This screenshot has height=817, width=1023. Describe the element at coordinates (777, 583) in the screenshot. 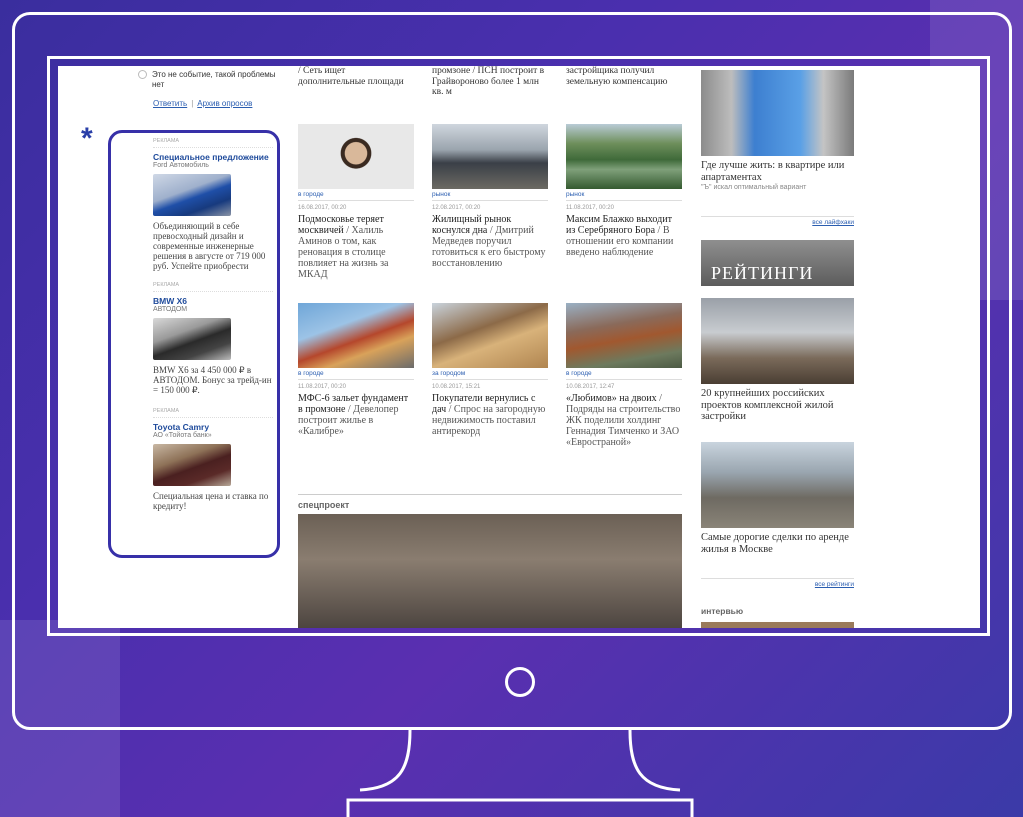

I see `all-ratings-link: все рейтинги` at that location.